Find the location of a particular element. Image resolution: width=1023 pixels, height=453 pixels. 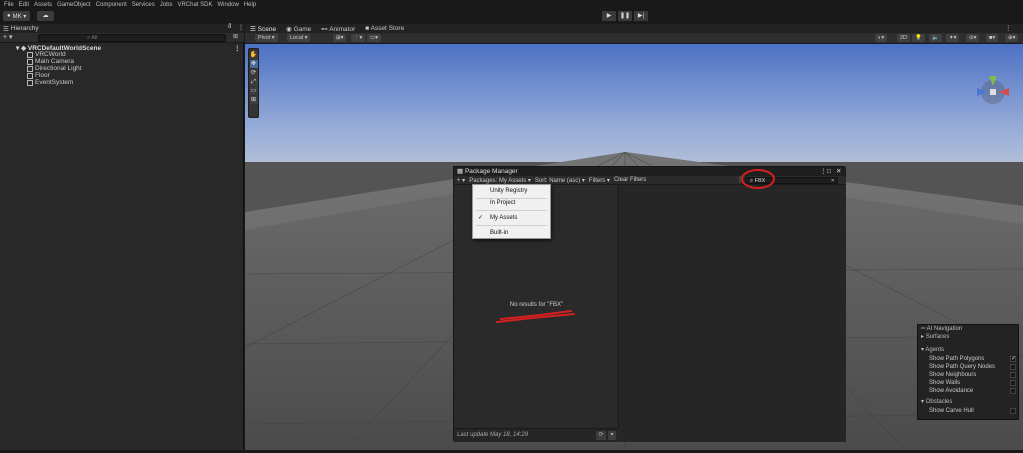

gameobject-icon is located at coordinates (30, 82).